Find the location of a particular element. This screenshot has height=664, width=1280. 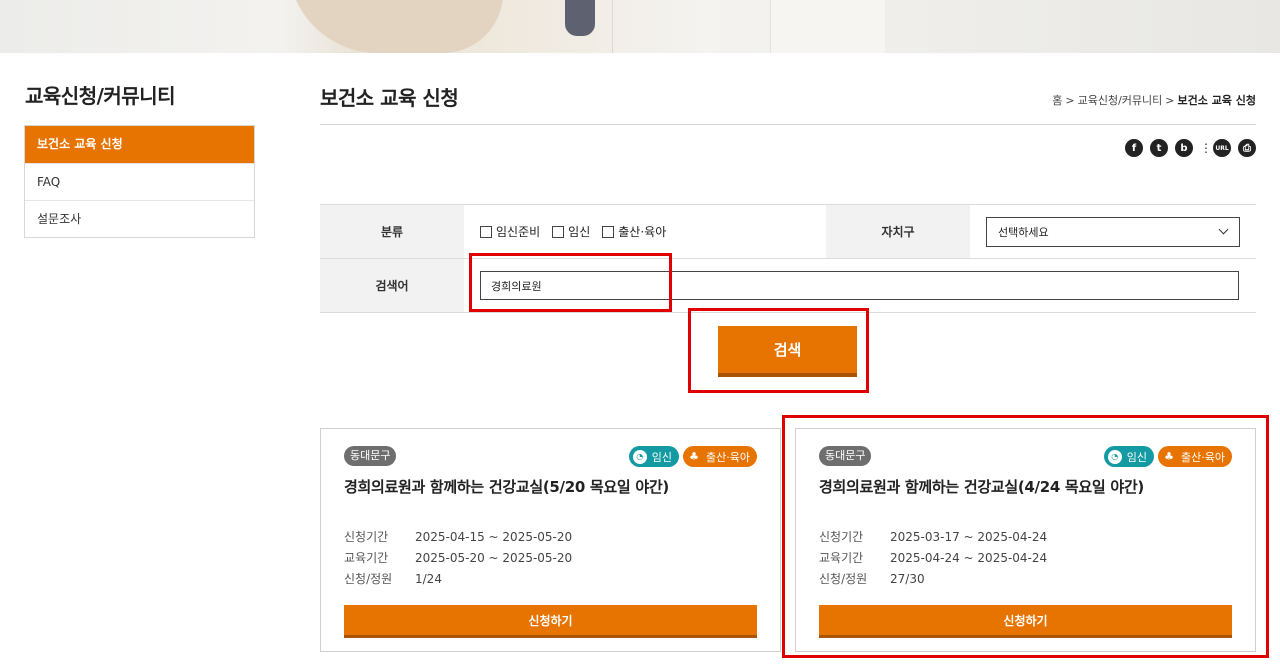

info-row: 신청/정원 1/24 is located at coordinates (458, 578).